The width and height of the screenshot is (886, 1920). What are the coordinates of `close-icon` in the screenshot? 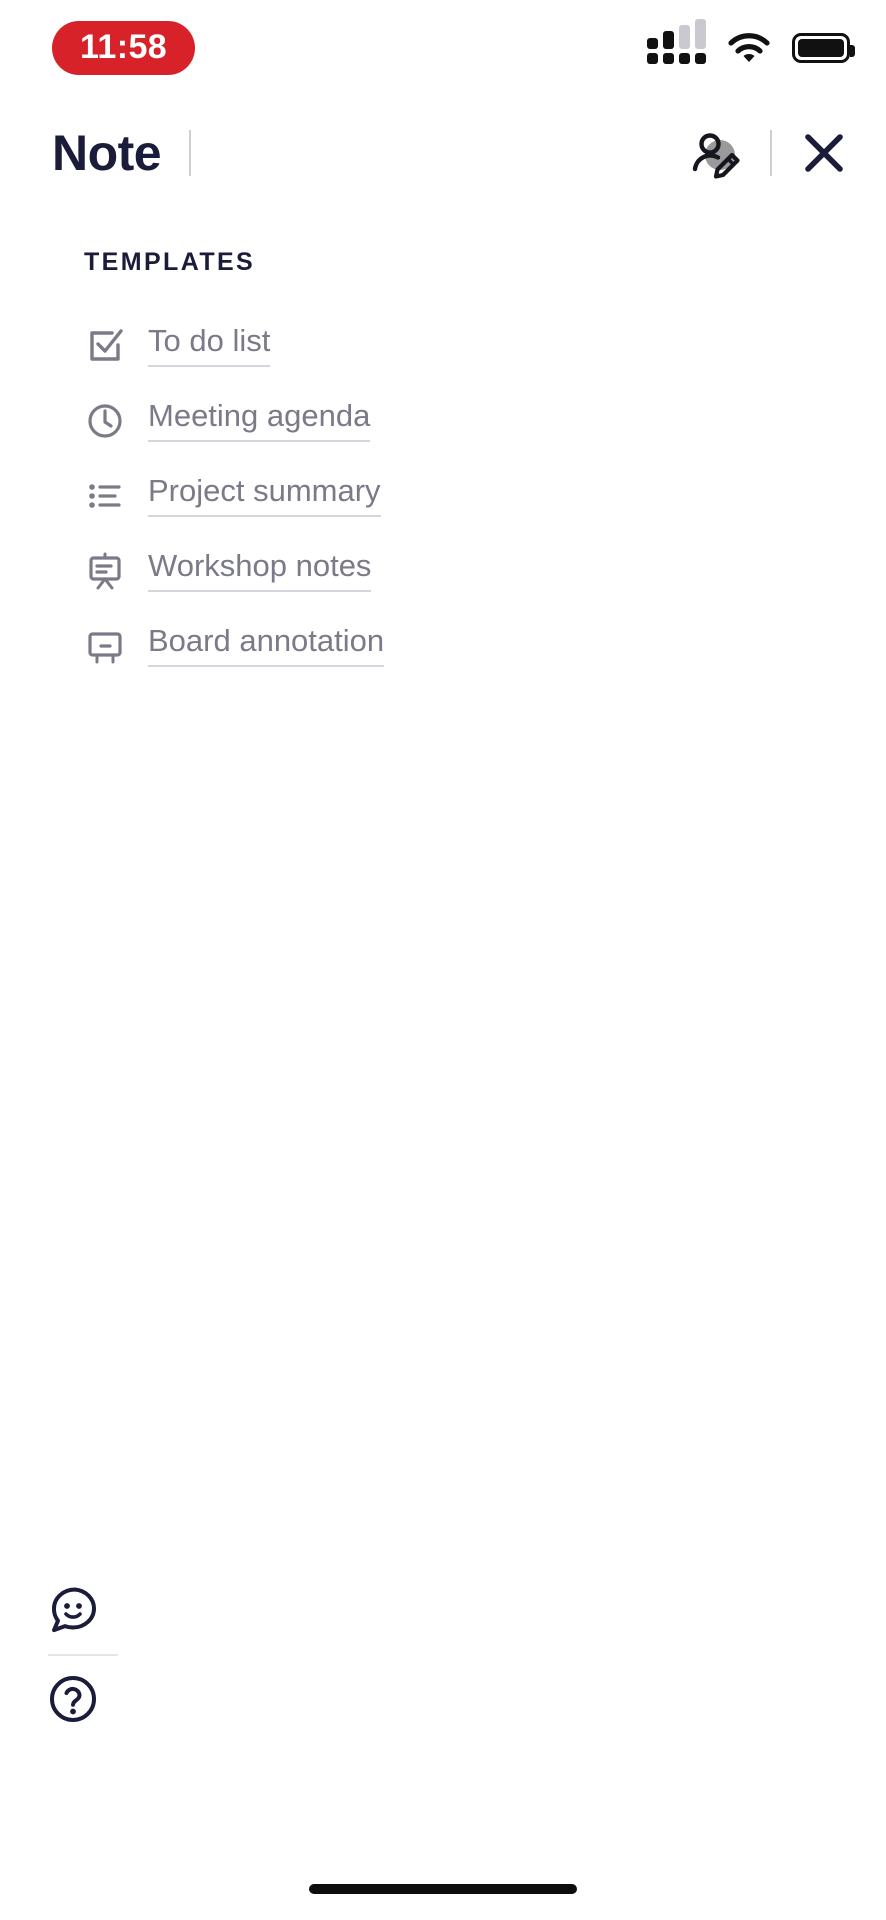 It's located at (824, 153).